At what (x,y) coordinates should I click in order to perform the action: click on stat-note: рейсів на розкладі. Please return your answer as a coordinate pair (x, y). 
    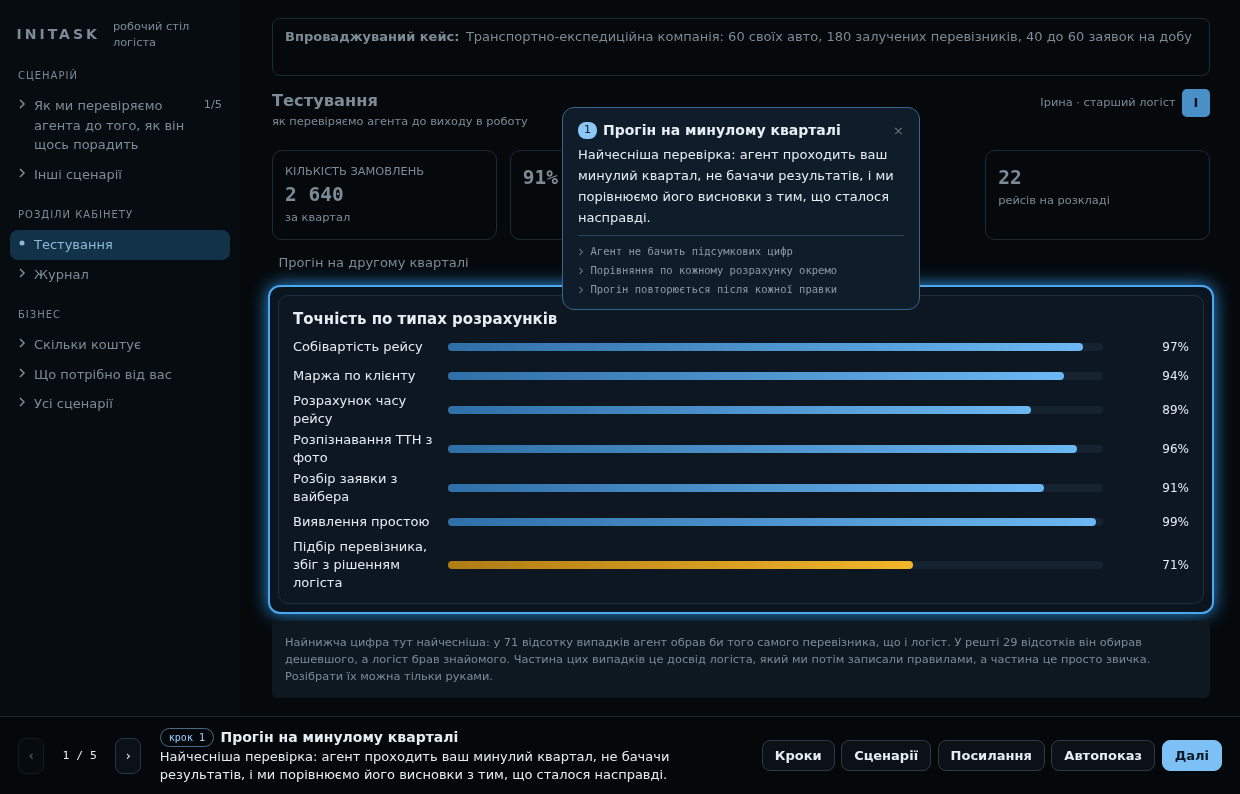
    Looking at the image, I should click on (1054, 201).